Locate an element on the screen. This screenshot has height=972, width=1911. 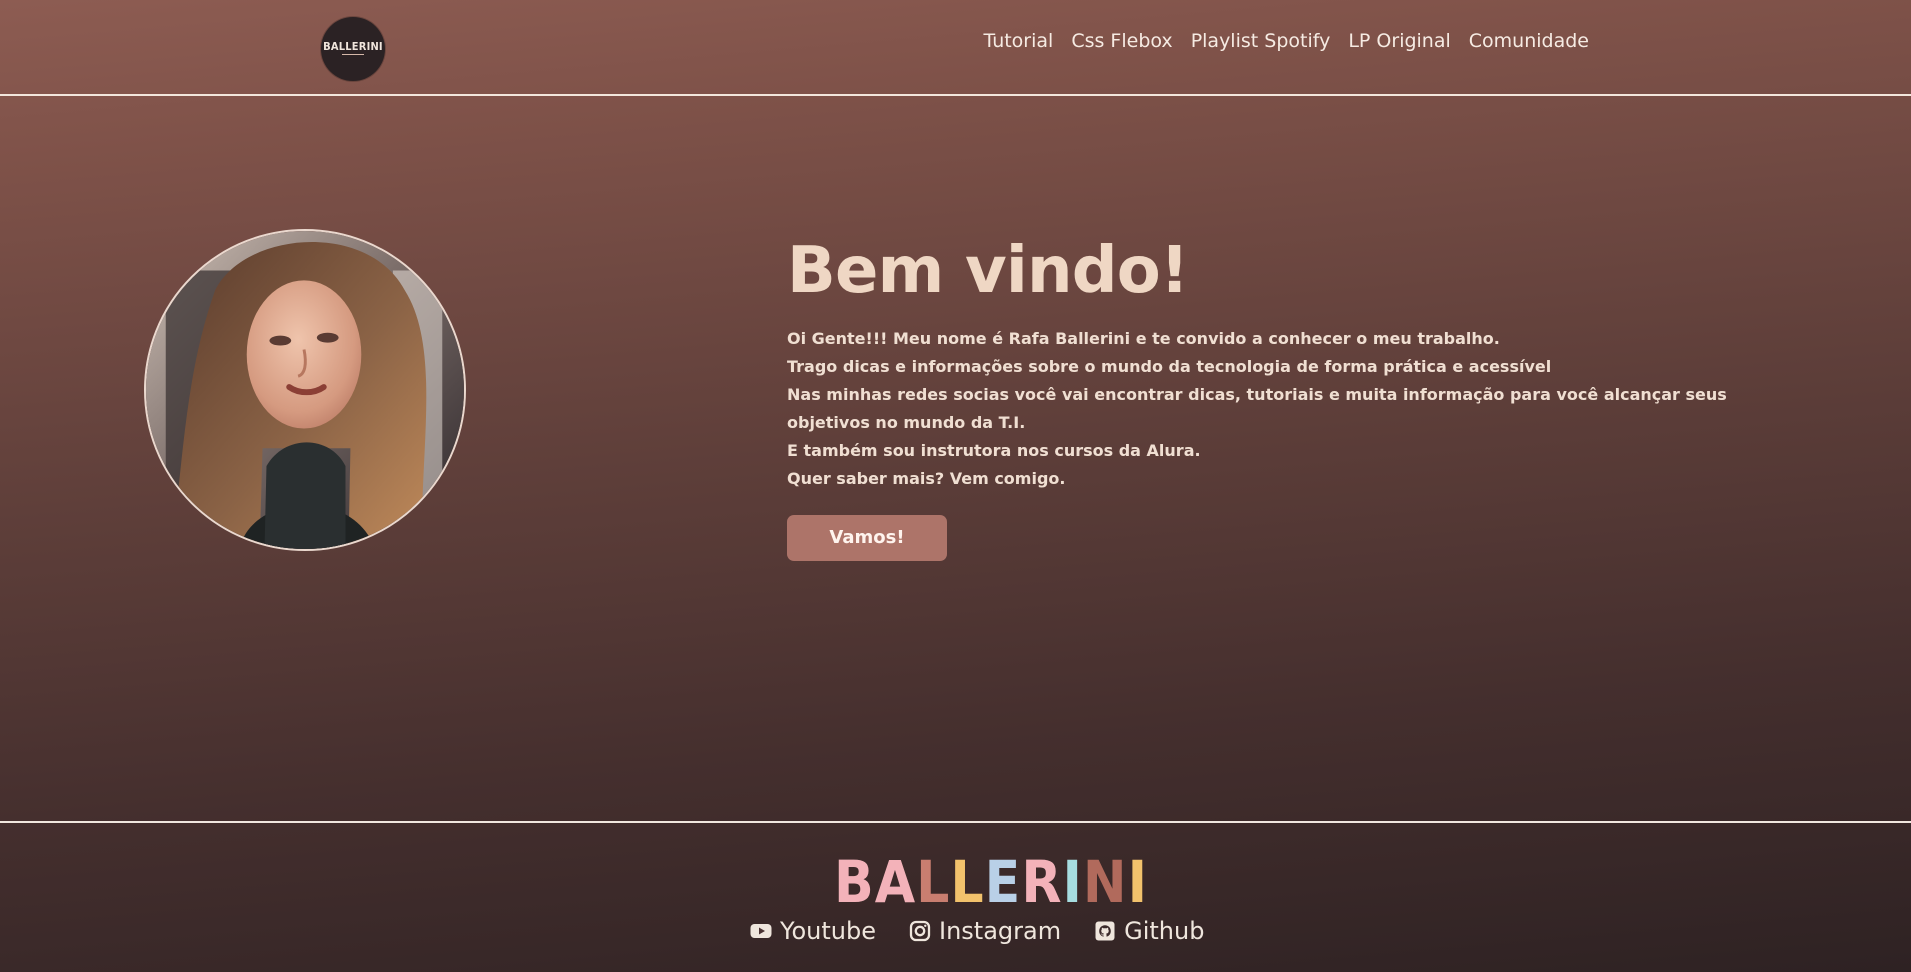
instagram-link: Instagram is located at coordinates (984, 931).